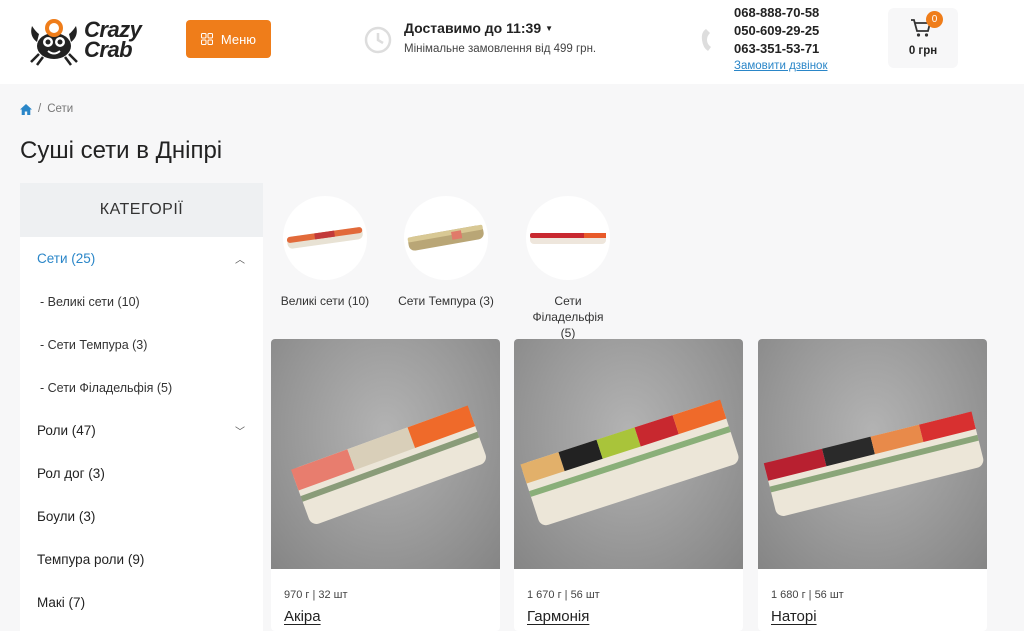 The width and height of the screenshot is (1024, 631). What do you see at coordinates (238, 39) in the screenshot?
I see `menu-button-label: Меню` at bounding box center [238, 39].